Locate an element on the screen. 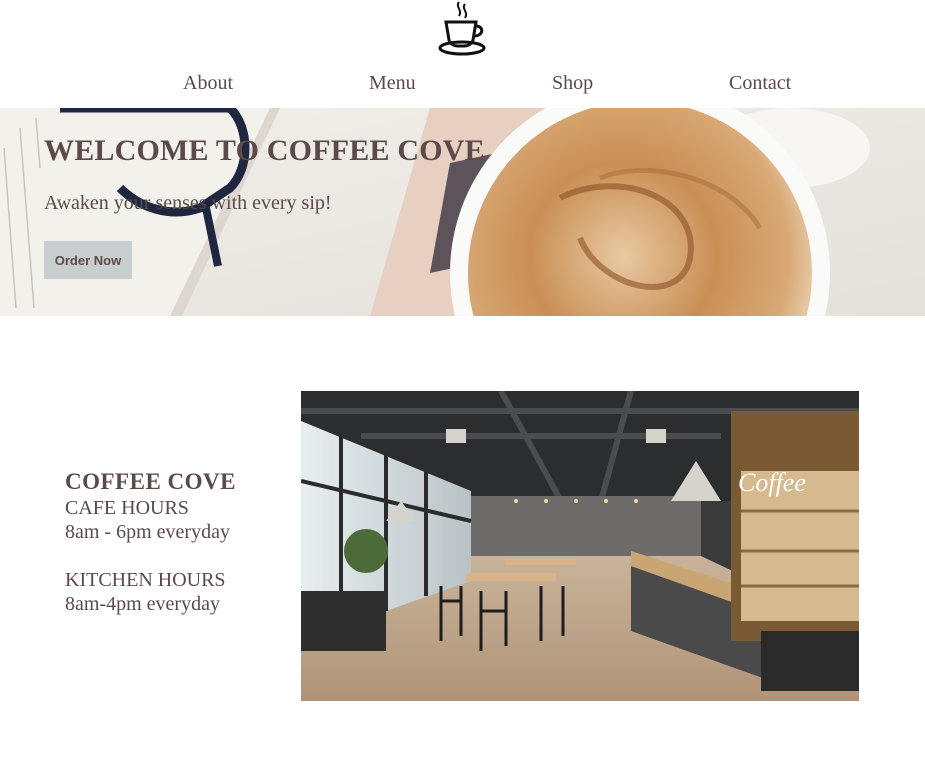 The height and width of the screenshot is (762, 925). nav-about-link: About is located at coordinates (208, 83).